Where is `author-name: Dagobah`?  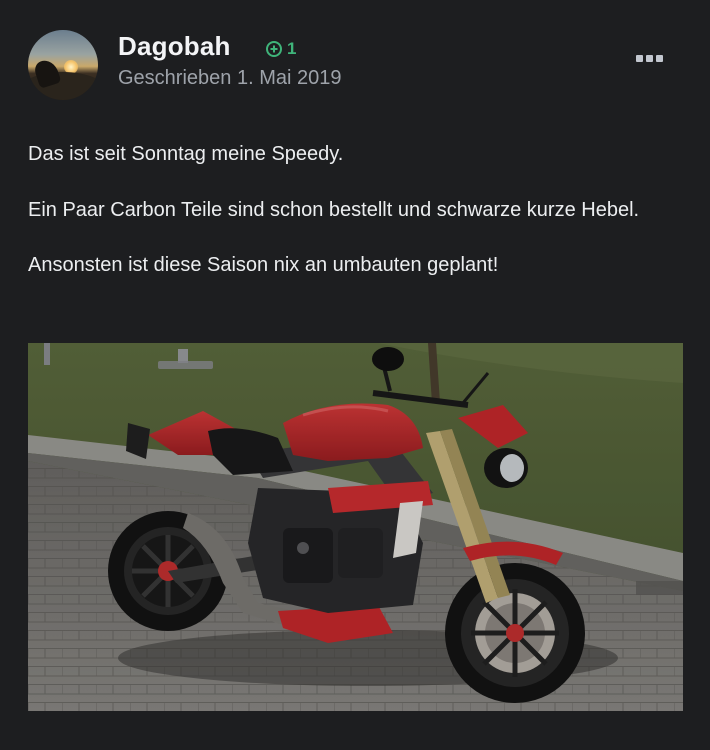
author-name: Dagobah is located at coordinates (174, 46).